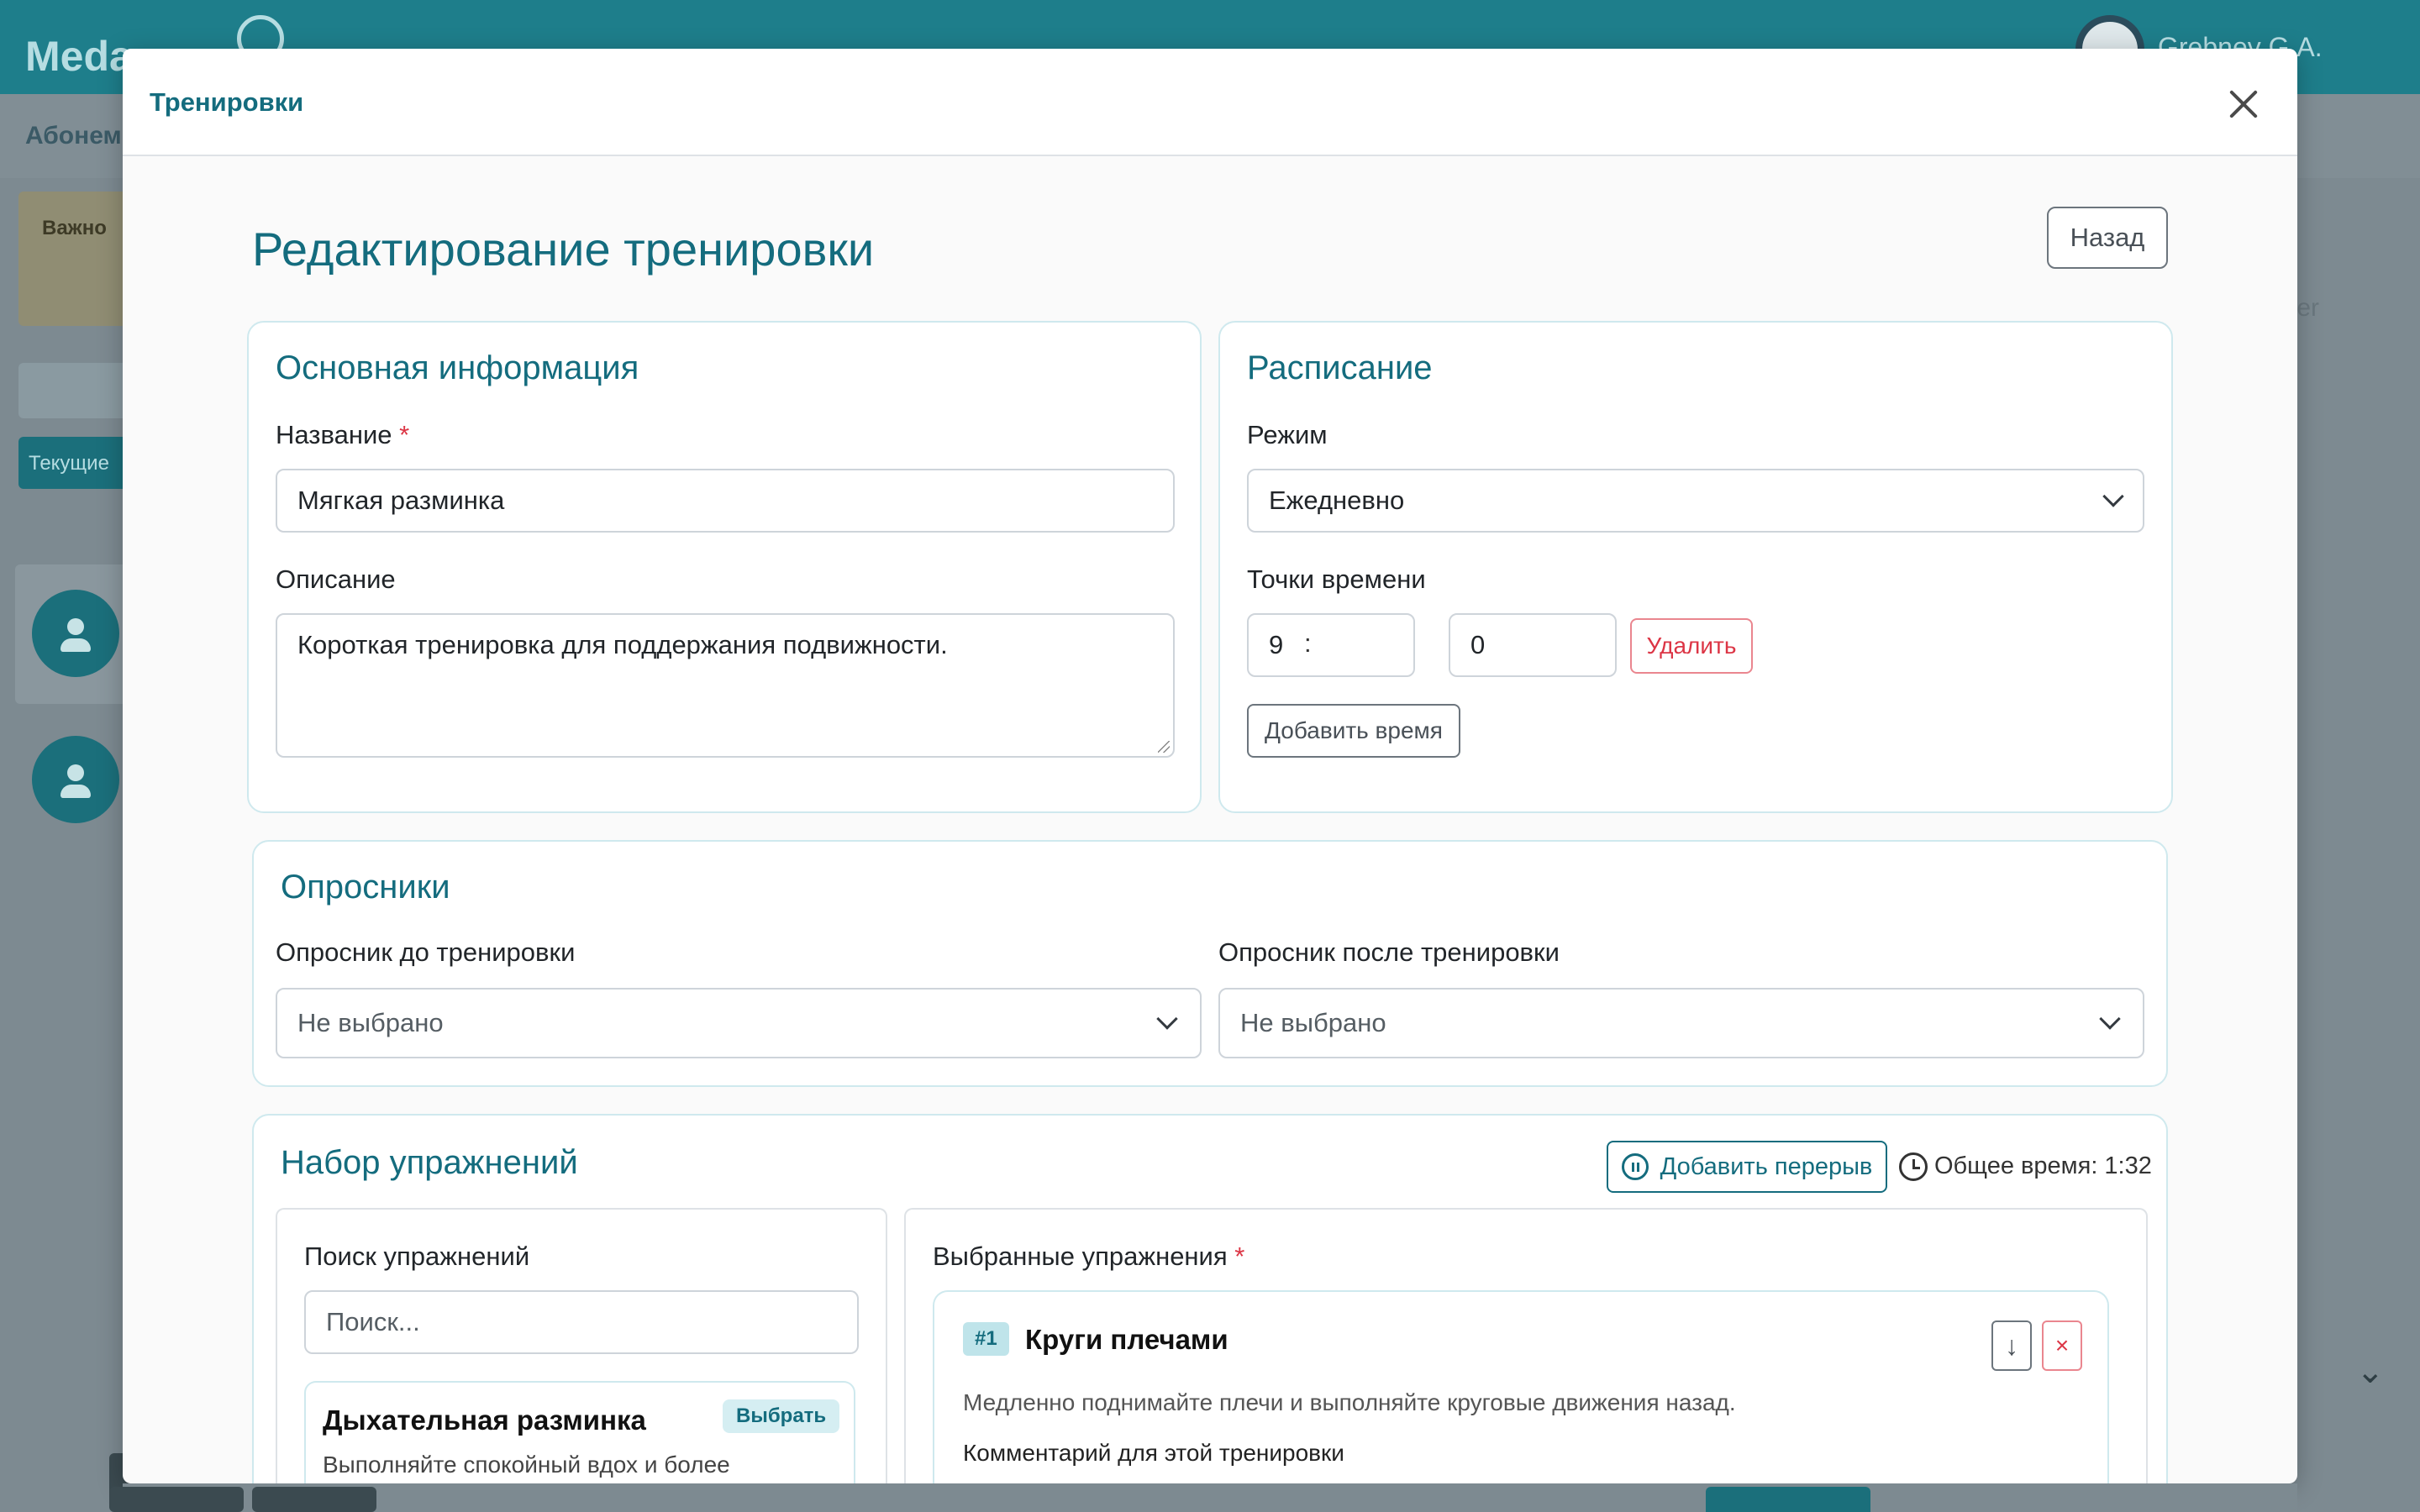 The height and width of the screenshot is (1512, 2420). What do you see at coordinates (563, 249) in the screenshot?
I see `page-title: Редактирование тренировки` at bounding box center [563, 249].